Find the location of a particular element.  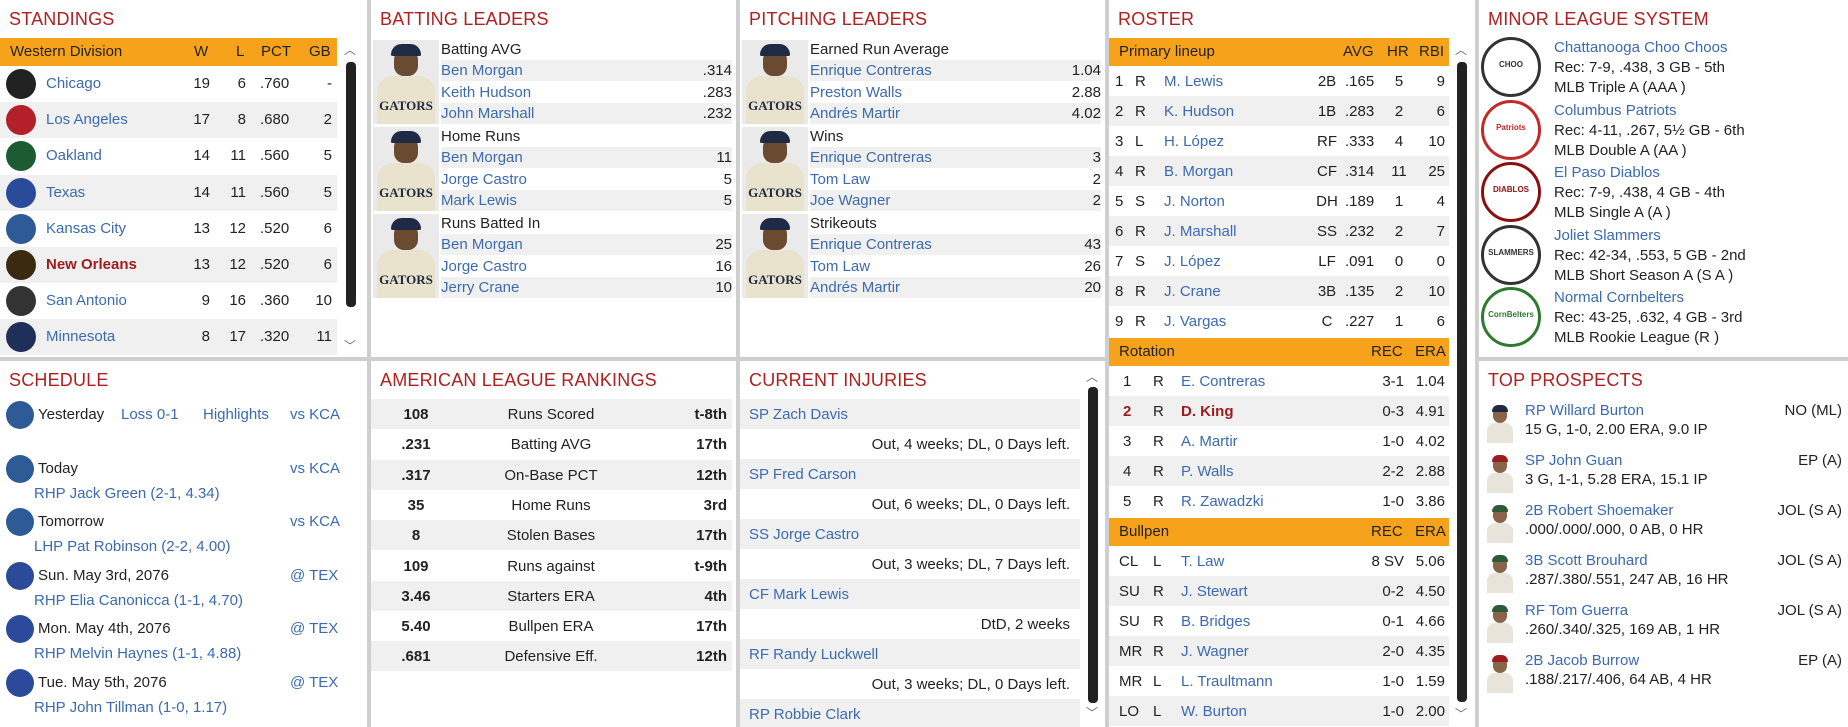

standings-row: San Antonio 9 16 .360 10 is located at coordinates (168, 301).